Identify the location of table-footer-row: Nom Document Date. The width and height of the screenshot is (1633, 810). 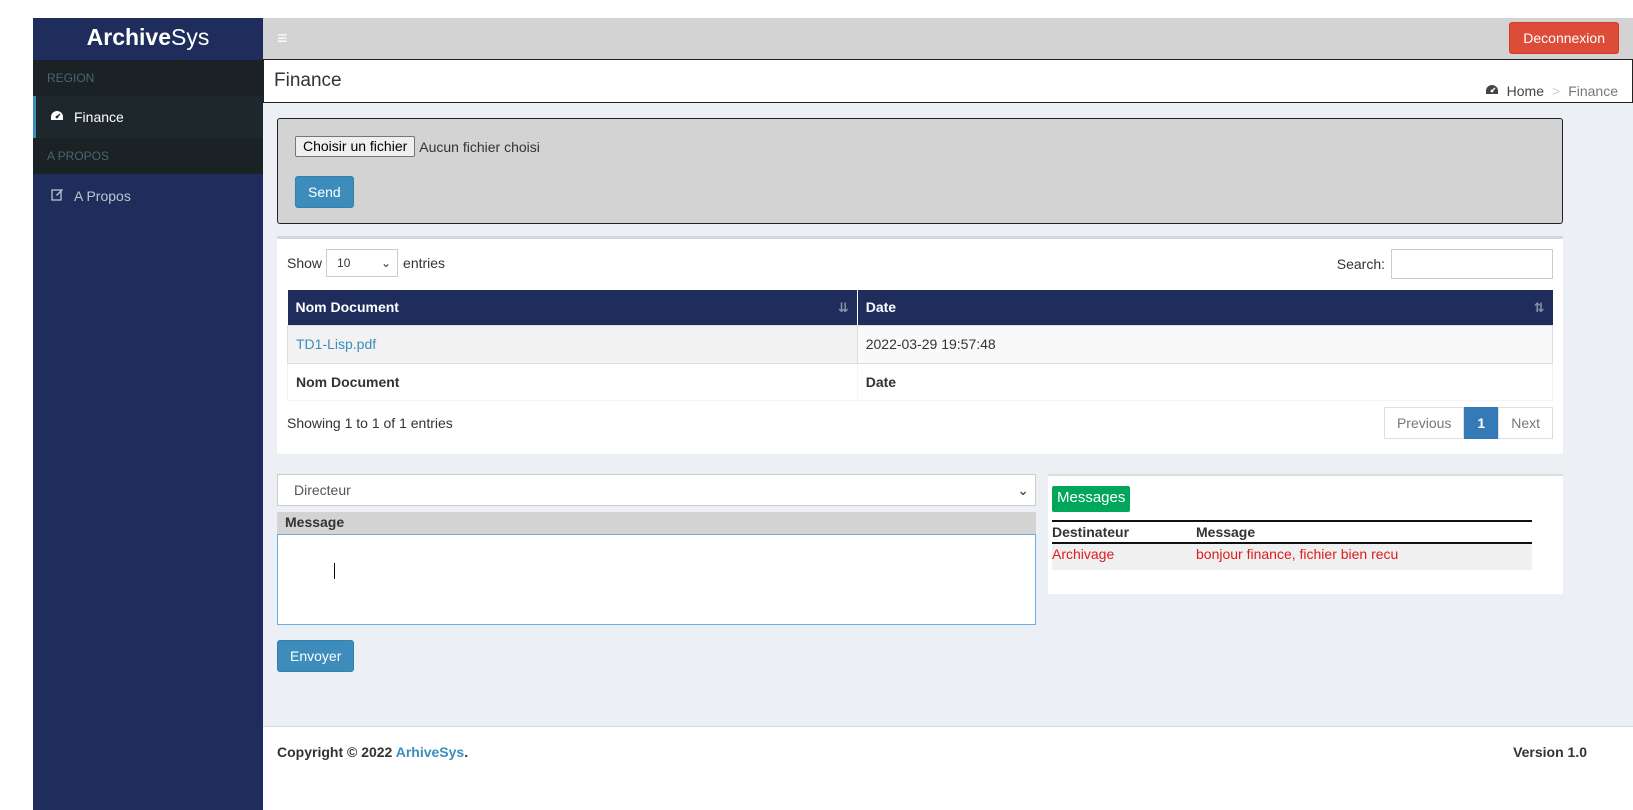
(920, 381).